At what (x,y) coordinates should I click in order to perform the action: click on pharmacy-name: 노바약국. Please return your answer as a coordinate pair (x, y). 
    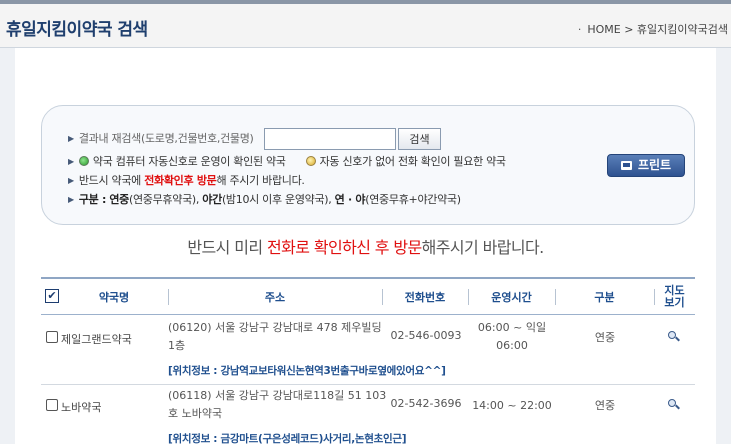
    Looking at the image, I should click on (81, 407).